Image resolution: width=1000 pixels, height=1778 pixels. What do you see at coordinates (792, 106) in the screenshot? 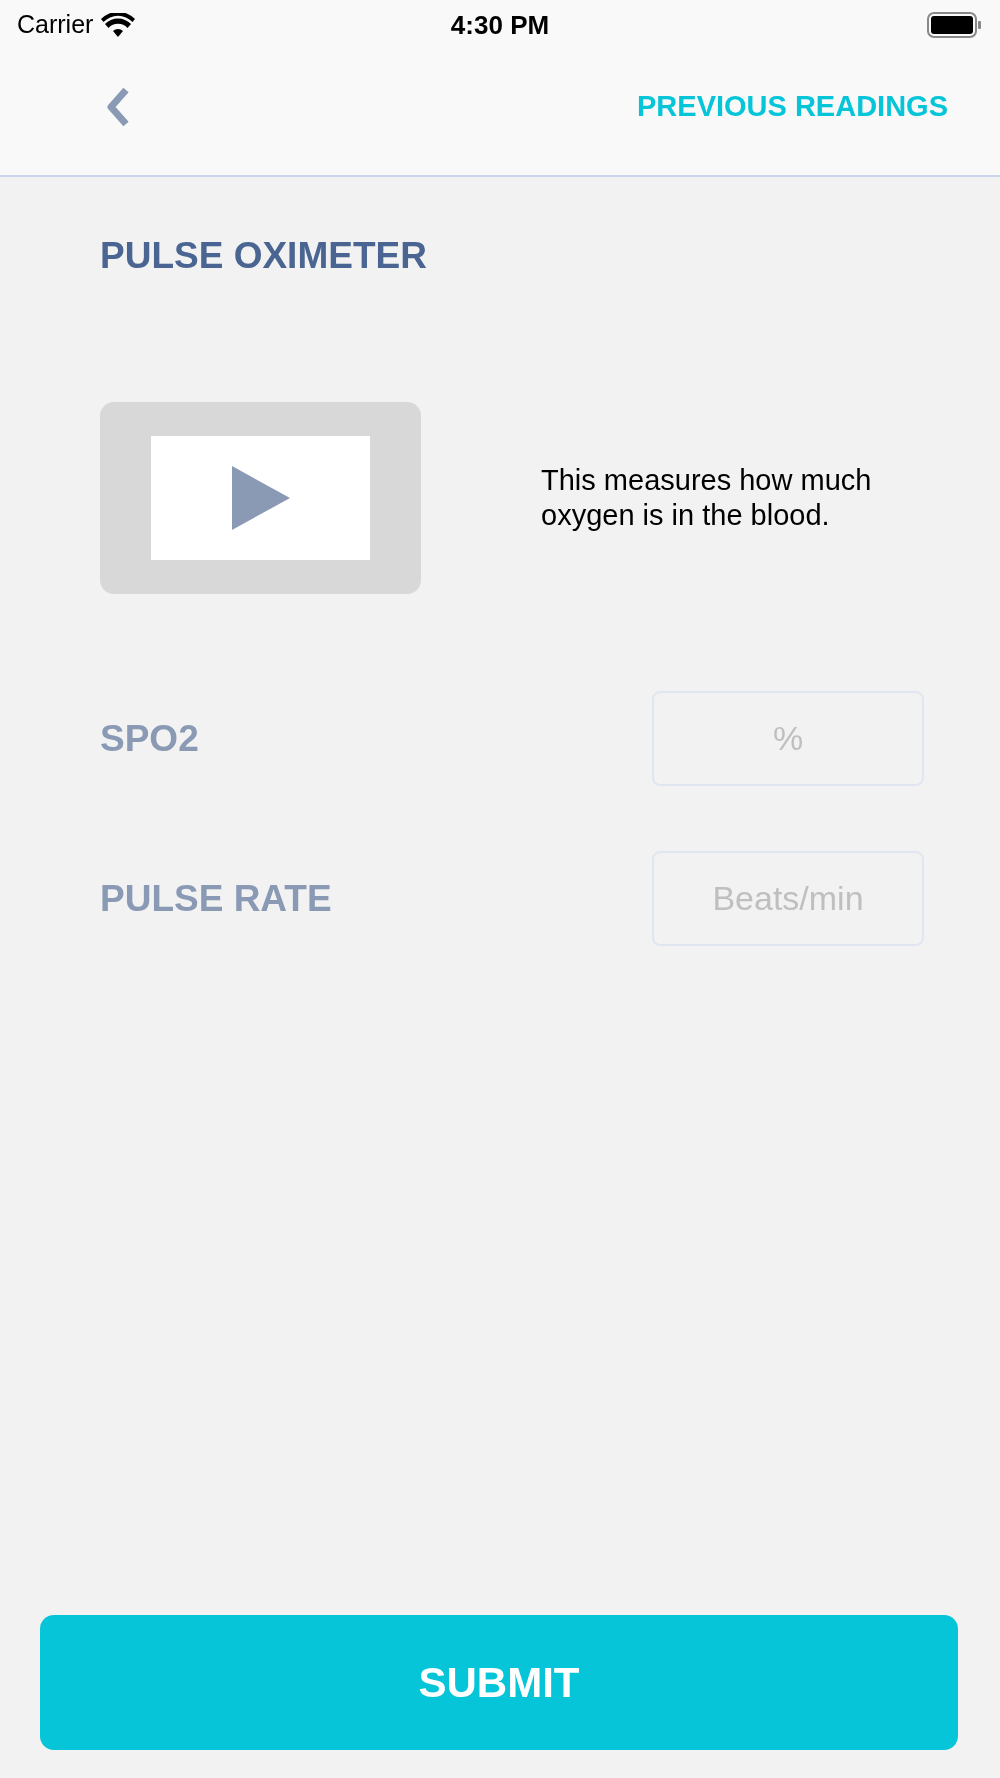
I see `previous-readings-link: PREVIOUS READINGS` at bounding box center [792, 106].